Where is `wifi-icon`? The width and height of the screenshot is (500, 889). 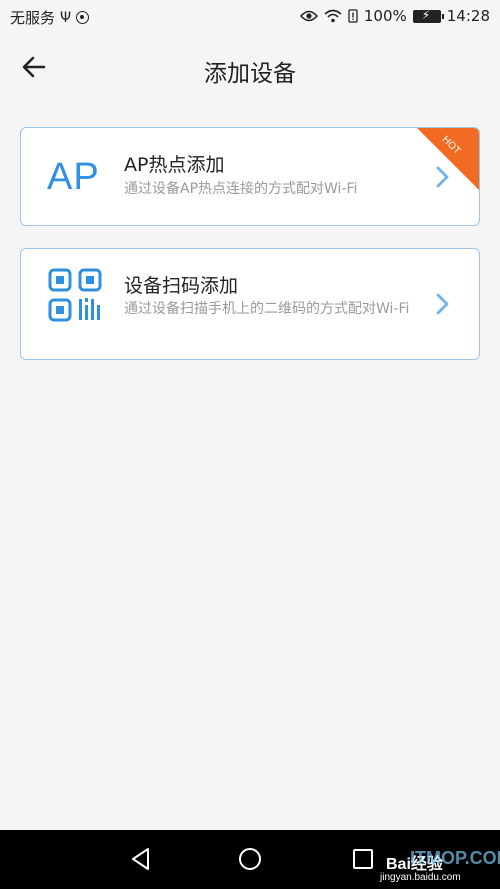 wifi-icon is located at coordinates (333, 16).